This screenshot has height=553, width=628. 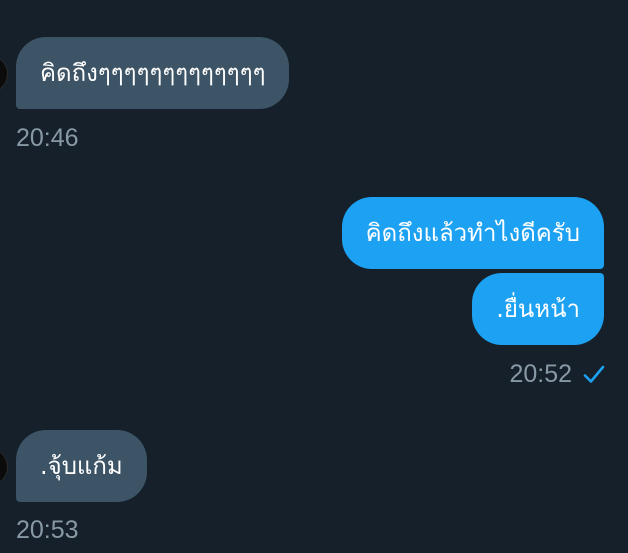 I want to click on message-timestamp: 20:53, so click(x=47, y=530).